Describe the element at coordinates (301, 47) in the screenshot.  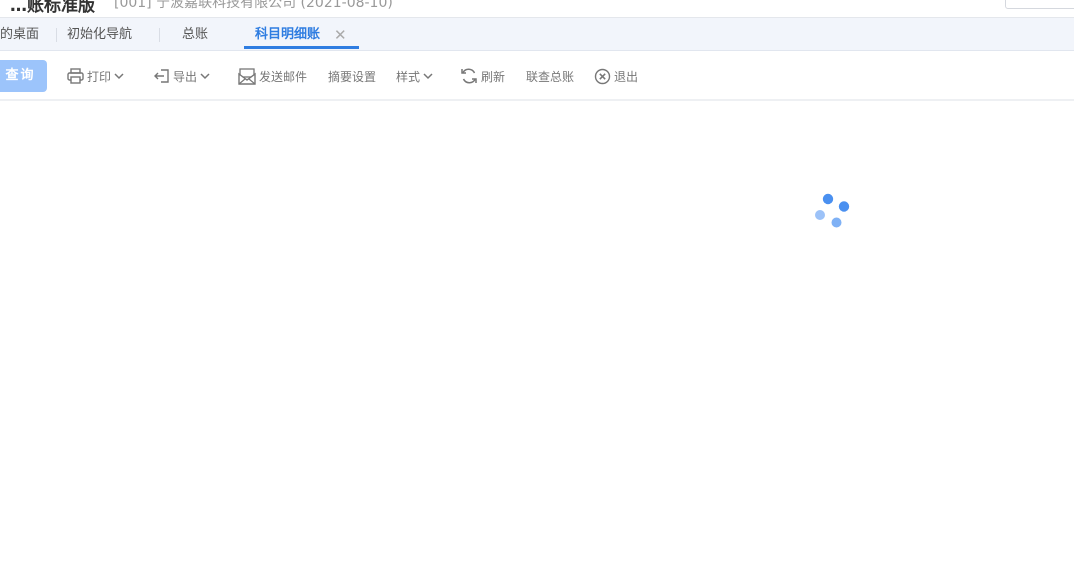
I see `active-tab-indicator` at that location.